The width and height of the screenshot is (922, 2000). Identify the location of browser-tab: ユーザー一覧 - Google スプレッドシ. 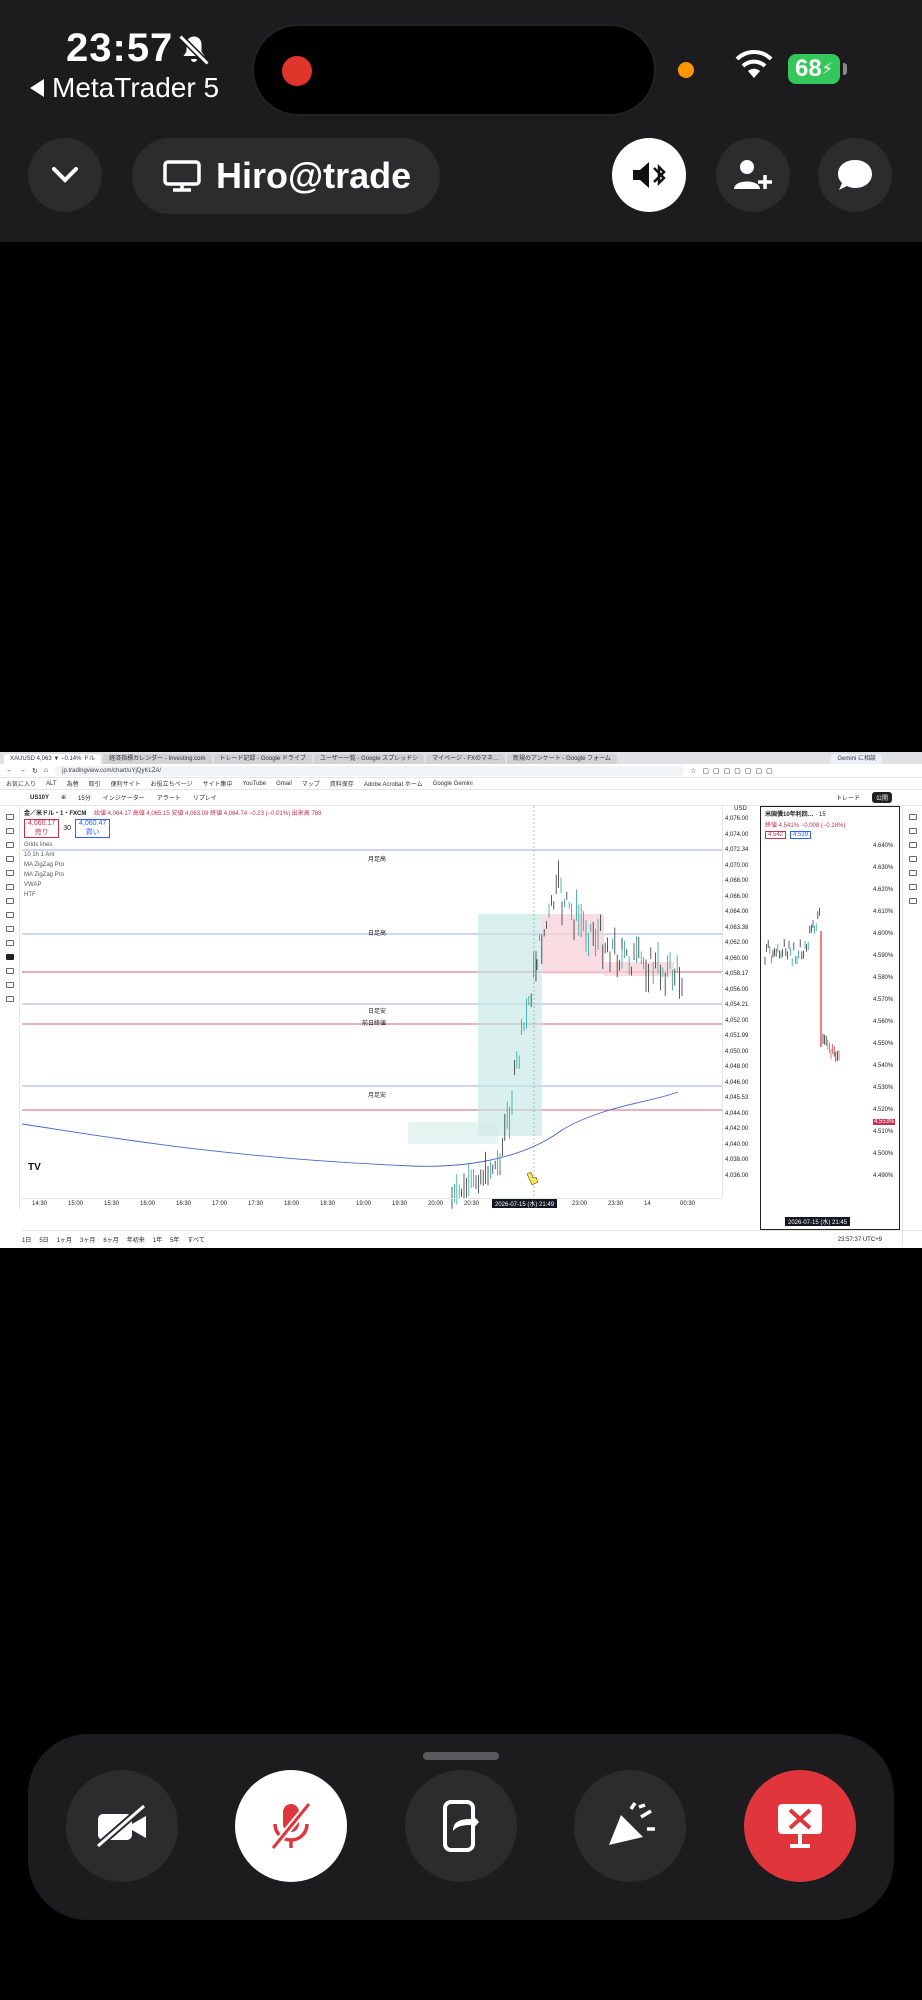
(369, 759).